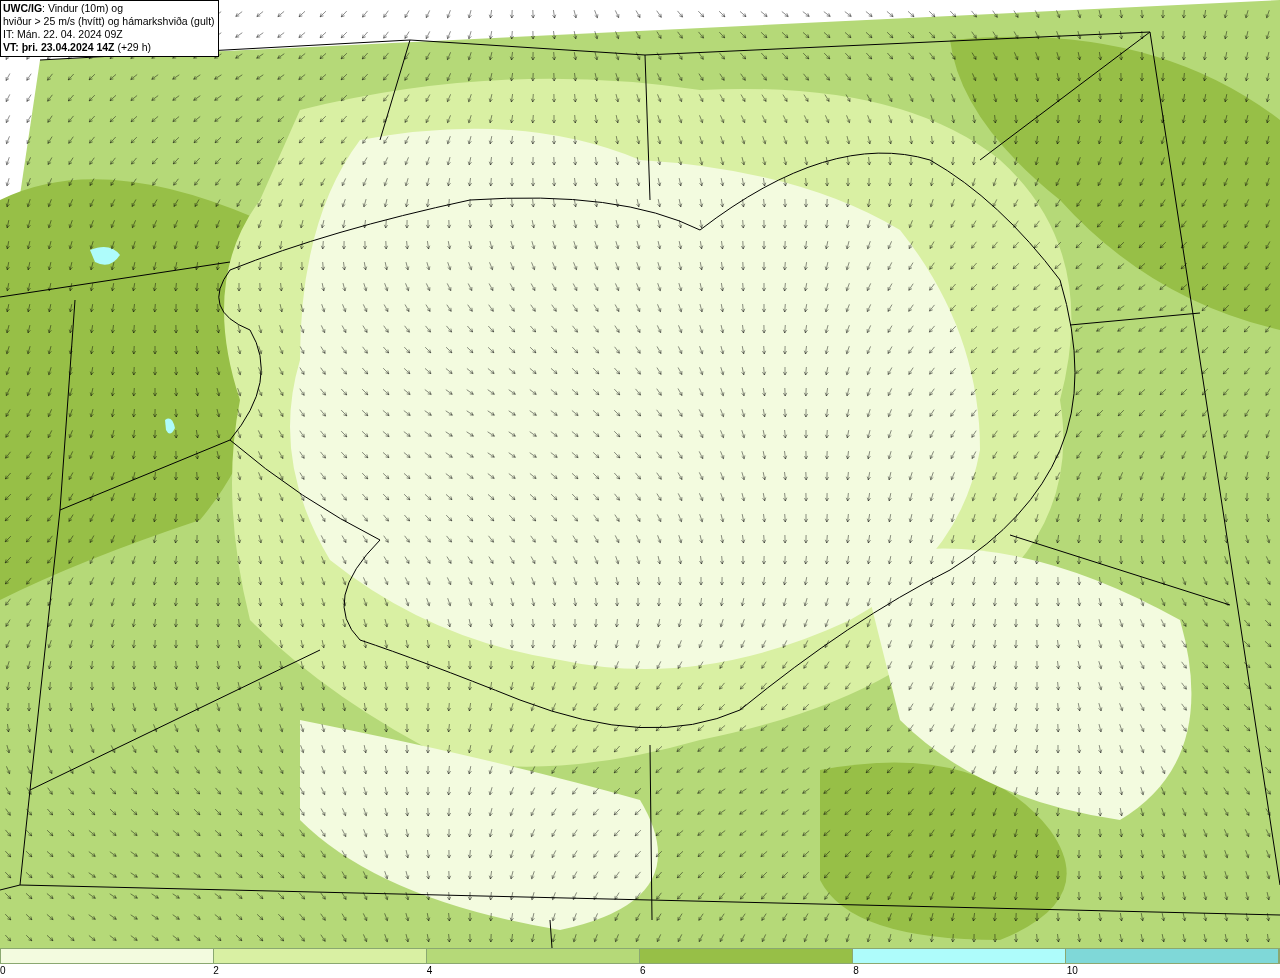  What do you see at coordinates (77, 47) in the screenshot?
I see `info-text: VT: þri. 23.04.2024 14Z (+29 h)` at bounding box center [77, 47].